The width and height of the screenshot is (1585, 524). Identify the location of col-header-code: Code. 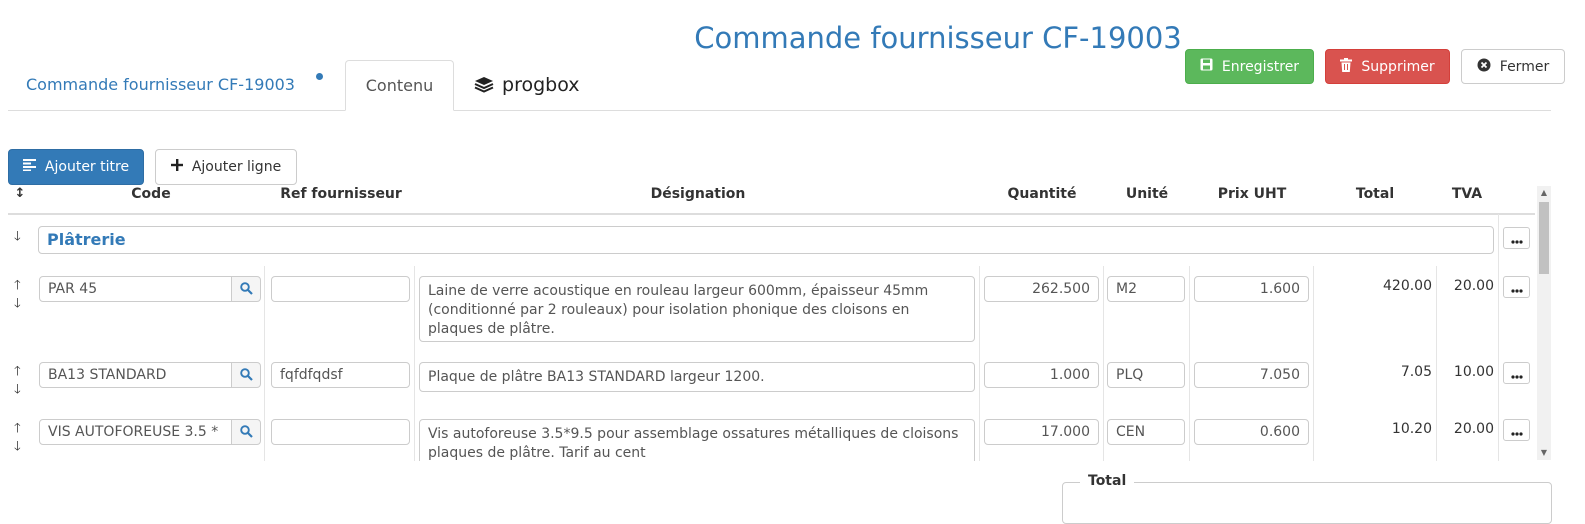
(151, 194).